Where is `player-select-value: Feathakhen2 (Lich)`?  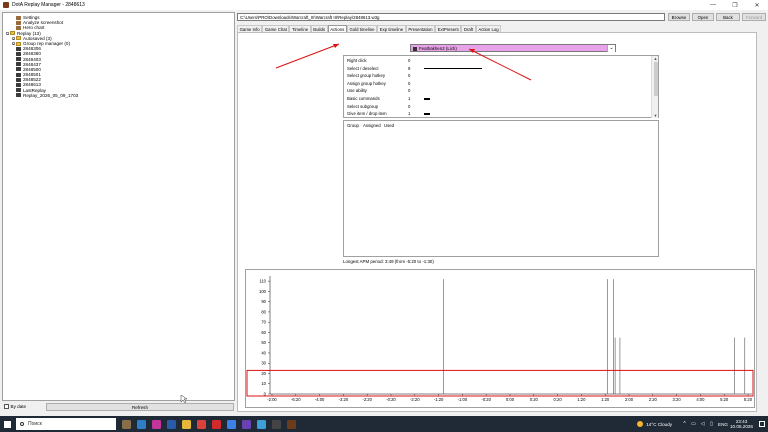
player-select-value: Feathakhen2 (Lich) is located at coordinates (438, 48).